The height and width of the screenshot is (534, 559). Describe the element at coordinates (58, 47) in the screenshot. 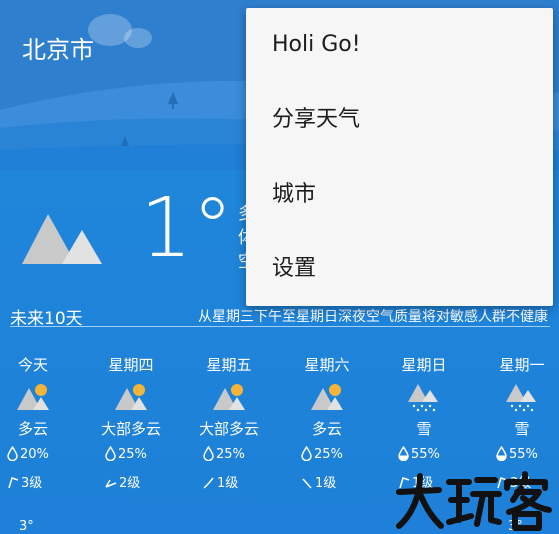

I see `city-name: 北京市` at that location.